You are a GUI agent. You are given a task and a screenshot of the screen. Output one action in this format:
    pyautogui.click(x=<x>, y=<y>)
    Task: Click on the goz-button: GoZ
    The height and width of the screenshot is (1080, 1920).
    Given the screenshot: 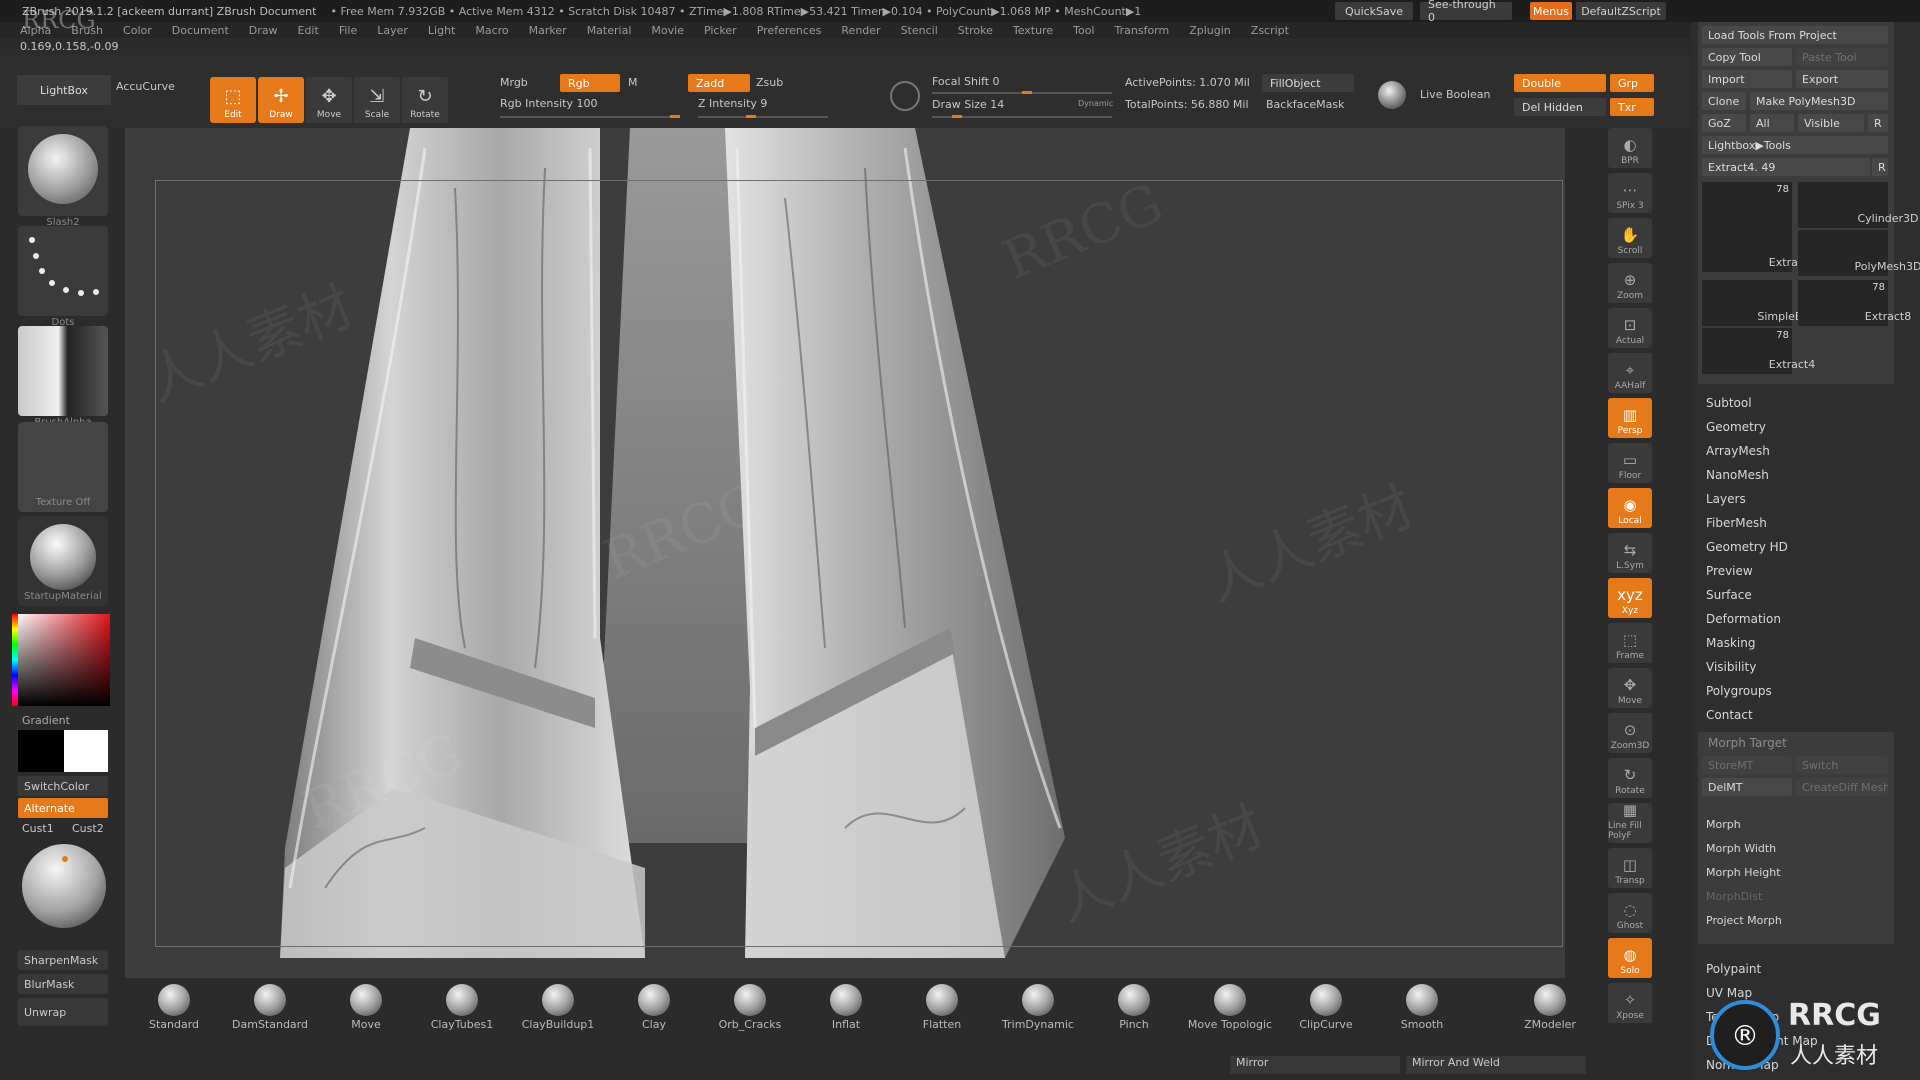 What is the action you would take?
    pyautogui.click(x=1724, y=123)
    